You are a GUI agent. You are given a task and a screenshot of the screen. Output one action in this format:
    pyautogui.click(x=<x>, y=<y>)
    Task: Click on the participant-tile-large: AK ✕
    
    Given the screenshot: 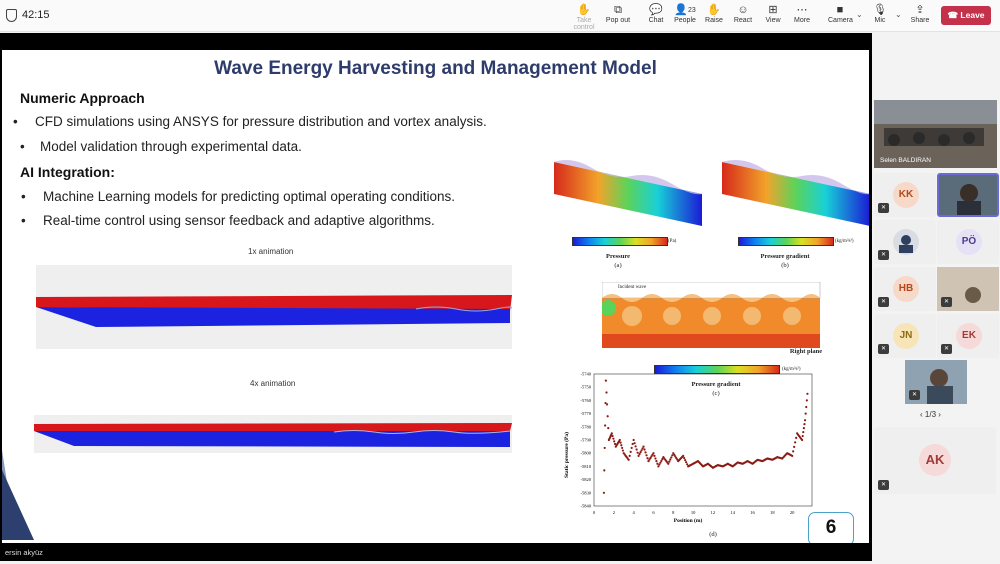 What is the action you would take?
    pyautogui.click(x=935, y=460)
    